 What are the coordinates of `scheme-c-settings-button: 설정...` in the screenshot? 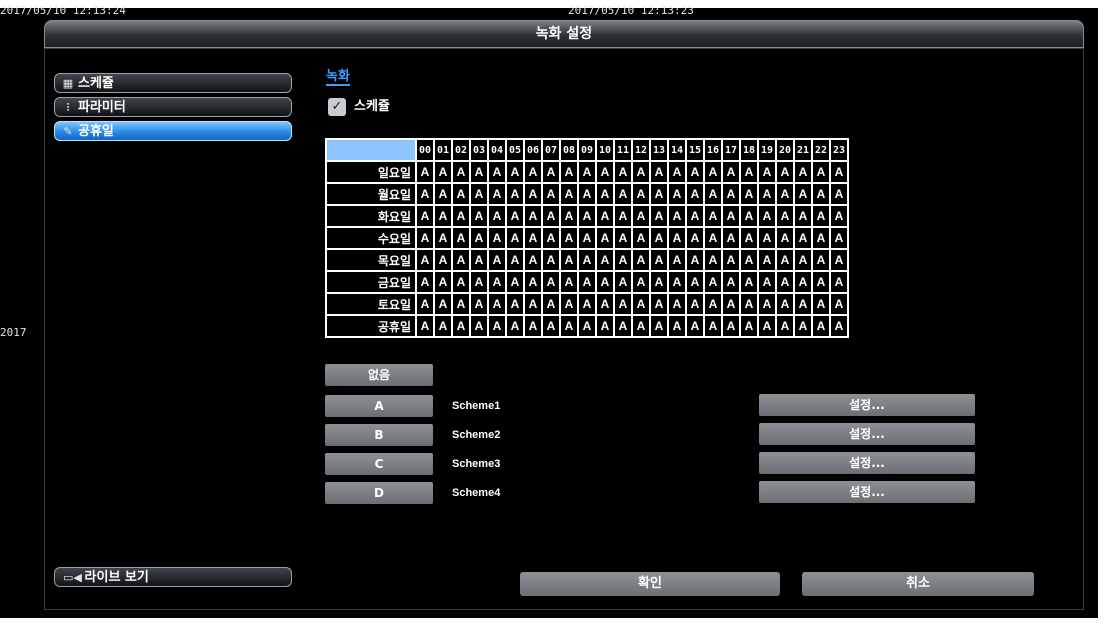 It's located at (867, 463).